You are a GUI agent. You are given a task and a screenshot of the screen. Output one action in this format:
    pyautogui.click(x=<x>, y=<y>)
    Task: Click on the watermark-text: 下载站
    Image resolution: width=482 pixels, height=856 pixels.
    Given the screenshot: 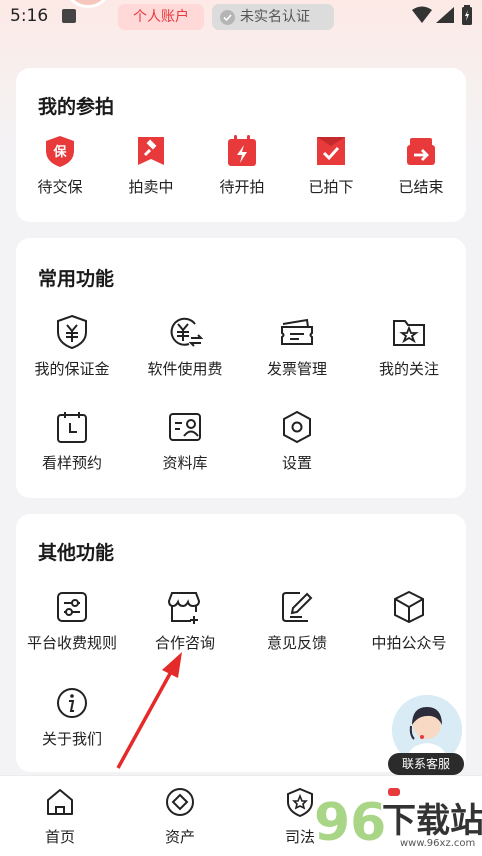 What is the action you would take?
    pyautogui.click(x=432, y=821)
    